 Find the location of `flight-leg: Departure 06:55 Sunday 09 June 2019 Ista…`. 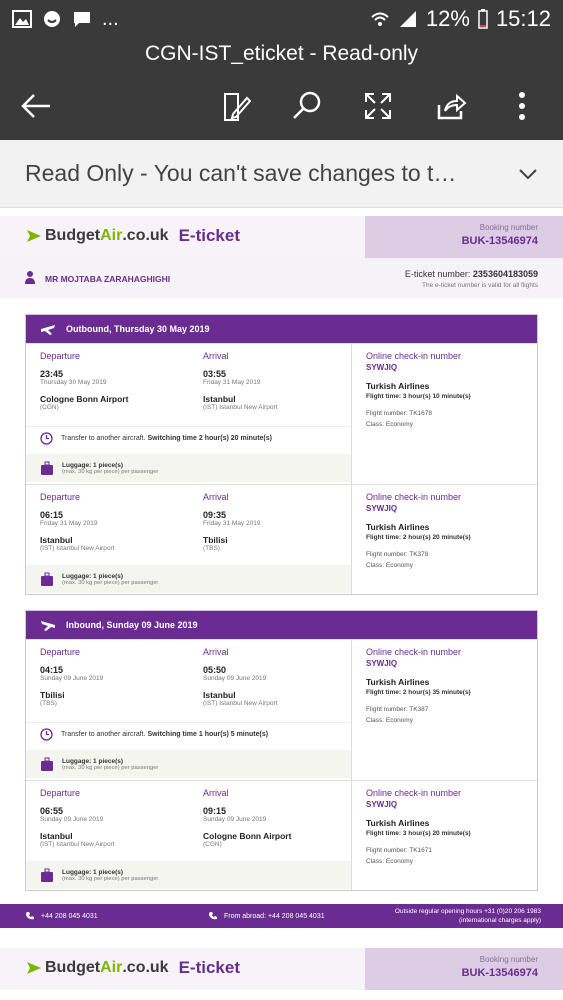

flight-leg: Departure 06:55 Sunday 09 June 2019 Ista… is located at coordinates (281, 835).